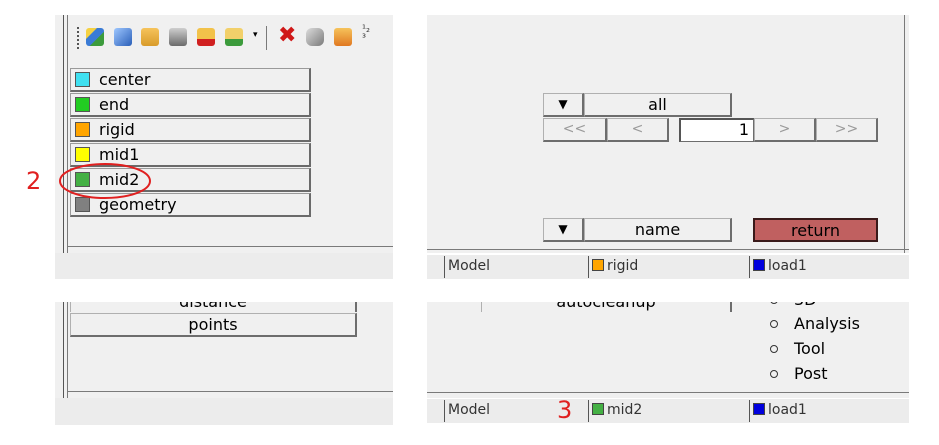  Describe the element at coordinates (190, 105) in the screenshot. I see `collector-item-1: end` at that location.